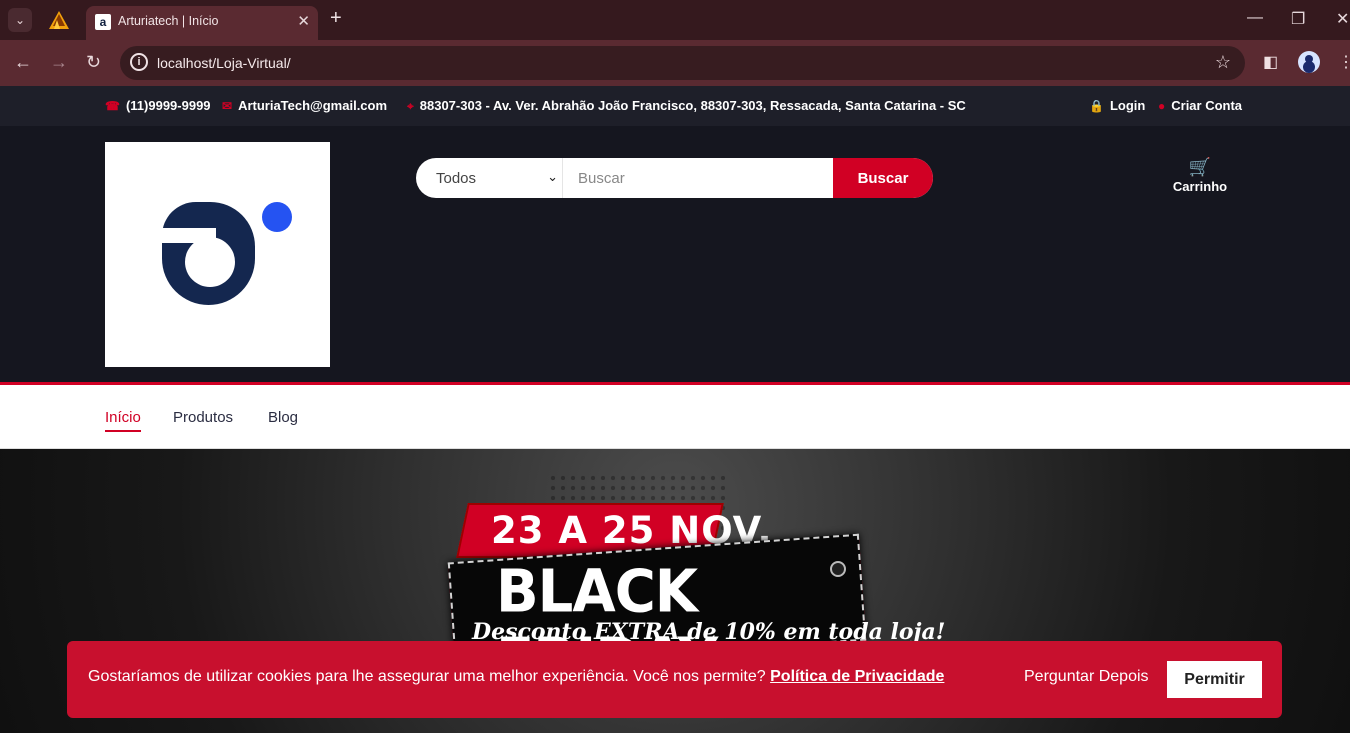  Describe the element at coordinates (1096, 106) in the screenshot. I see `lock-icon: 🔒` at that location.